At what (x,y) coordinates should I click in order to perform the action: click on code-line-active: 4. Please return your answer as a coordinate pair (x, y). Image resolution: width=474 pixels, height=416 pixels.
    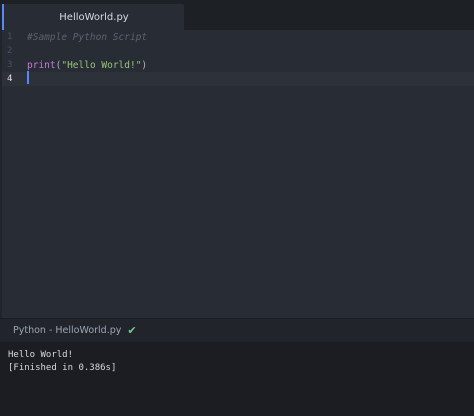
    Looking at the image, I should click on (238, 79).